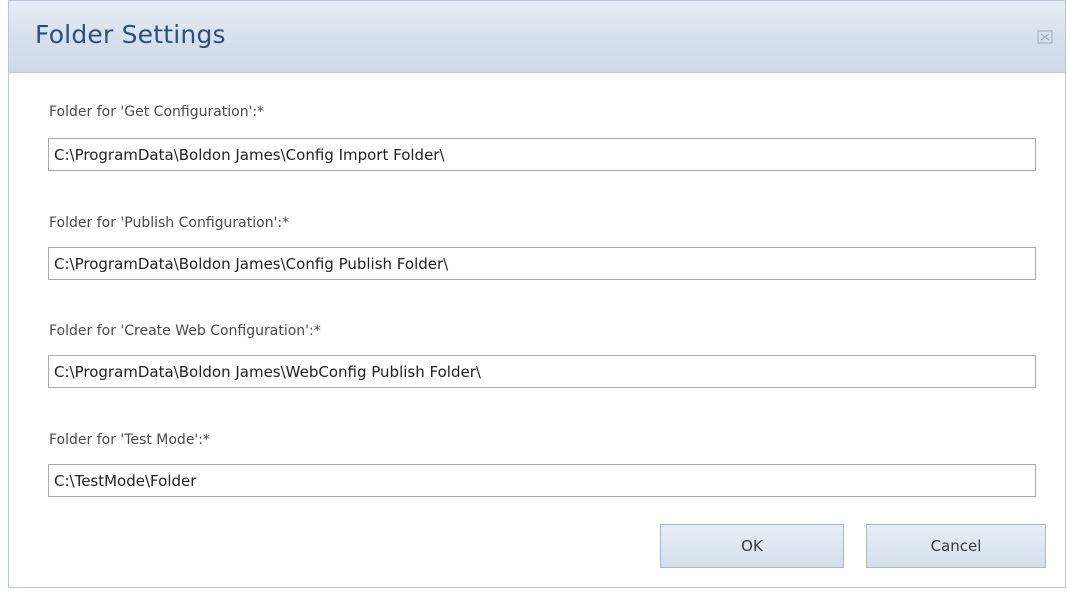 The width and height of the screenshot is (1067, 592). What do you see at coordinates (542, 371) in the screenshot?
I see `create-web-configuration-folder-input` at bounding box center [542, 371].